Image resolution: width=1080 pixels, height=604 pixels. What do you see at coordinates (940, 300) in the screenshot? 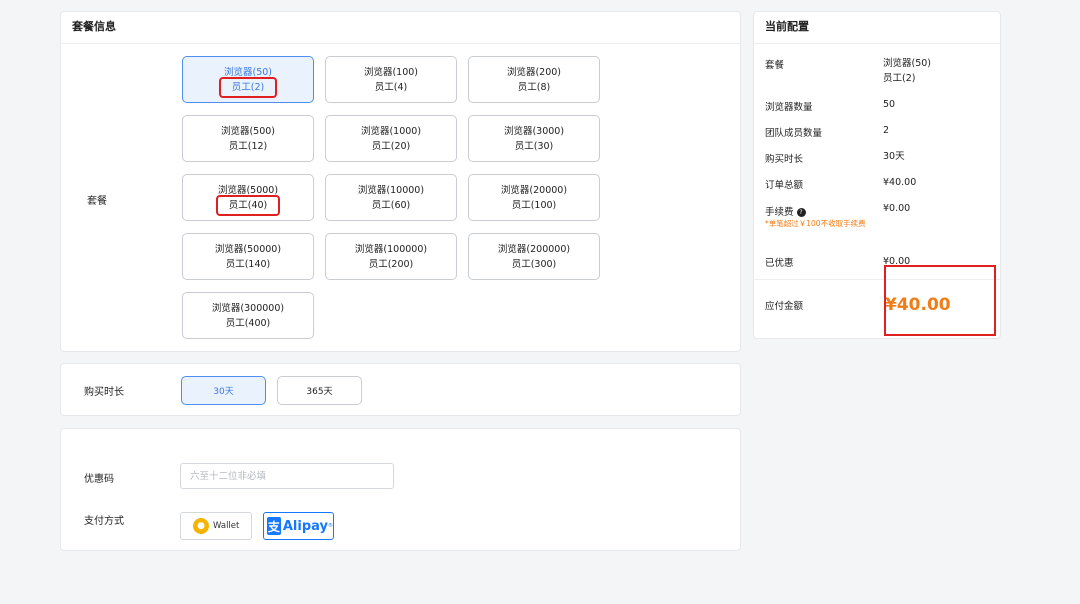
I see `payable-highlight-box` at bounding box center [940, 300].